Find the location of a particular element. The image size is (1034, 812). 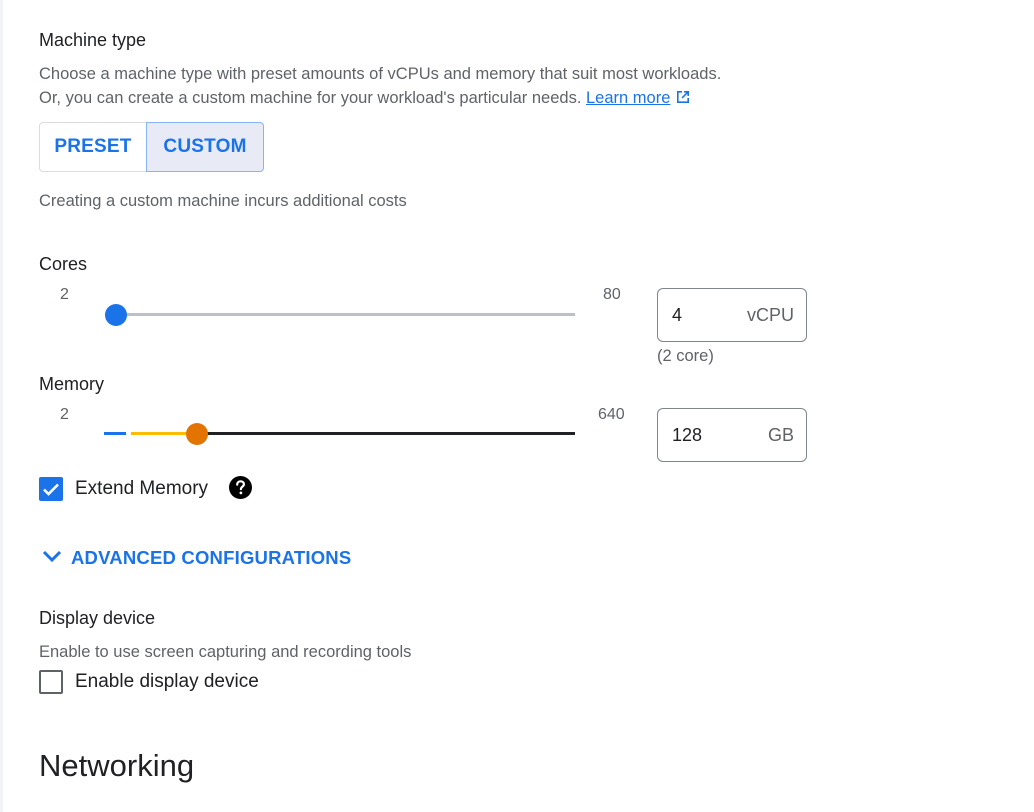

help-icon is located at coordinates (240, 487).